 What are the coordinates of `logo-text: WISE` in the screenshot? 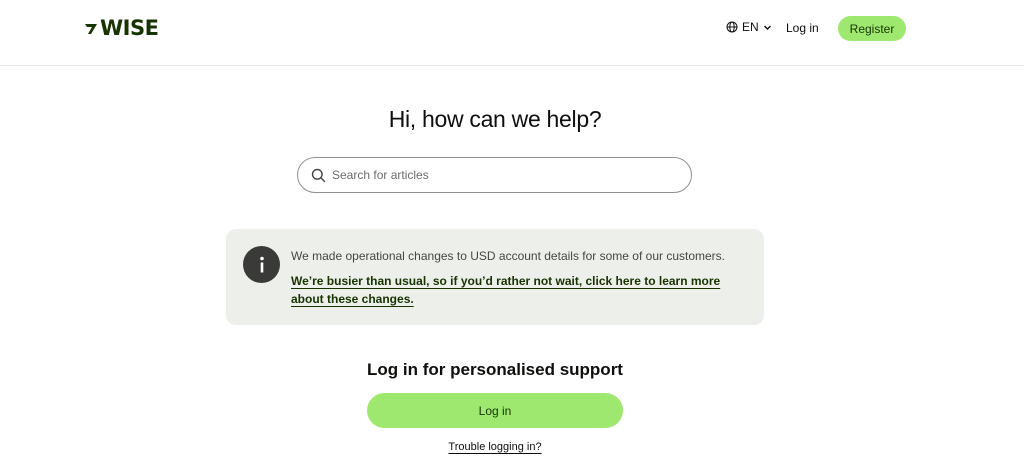 It's located at (129, 28).